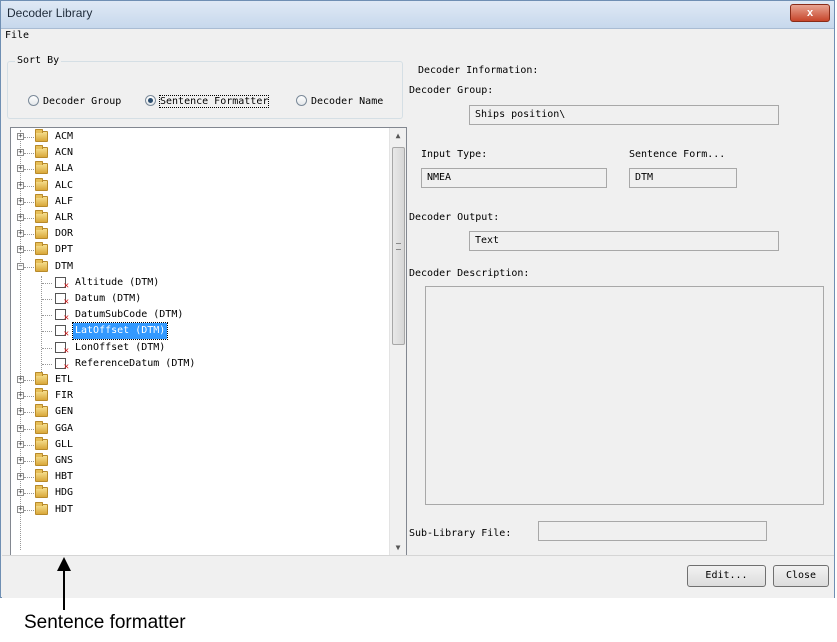 This screenshot has height=642, width=837. Describe the element at coordinates (196, 493) in the screenshot. I see `tree-folder-item: + HDG` at that location.